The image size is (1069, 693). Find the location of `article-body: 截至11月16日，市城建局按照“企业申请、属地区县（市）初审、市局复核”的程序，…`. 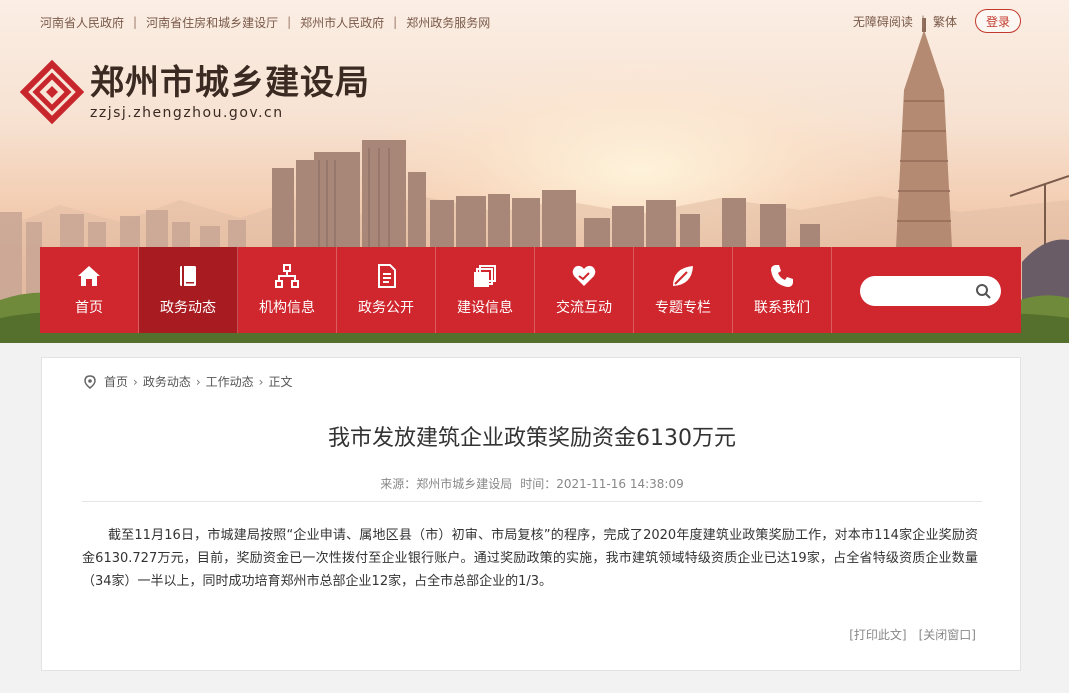

article-body: 截至11月16日，市城建局按照“企业申请、属地区县（市）初审、市局复核”的程序，… is located at coordinates (530, 558).